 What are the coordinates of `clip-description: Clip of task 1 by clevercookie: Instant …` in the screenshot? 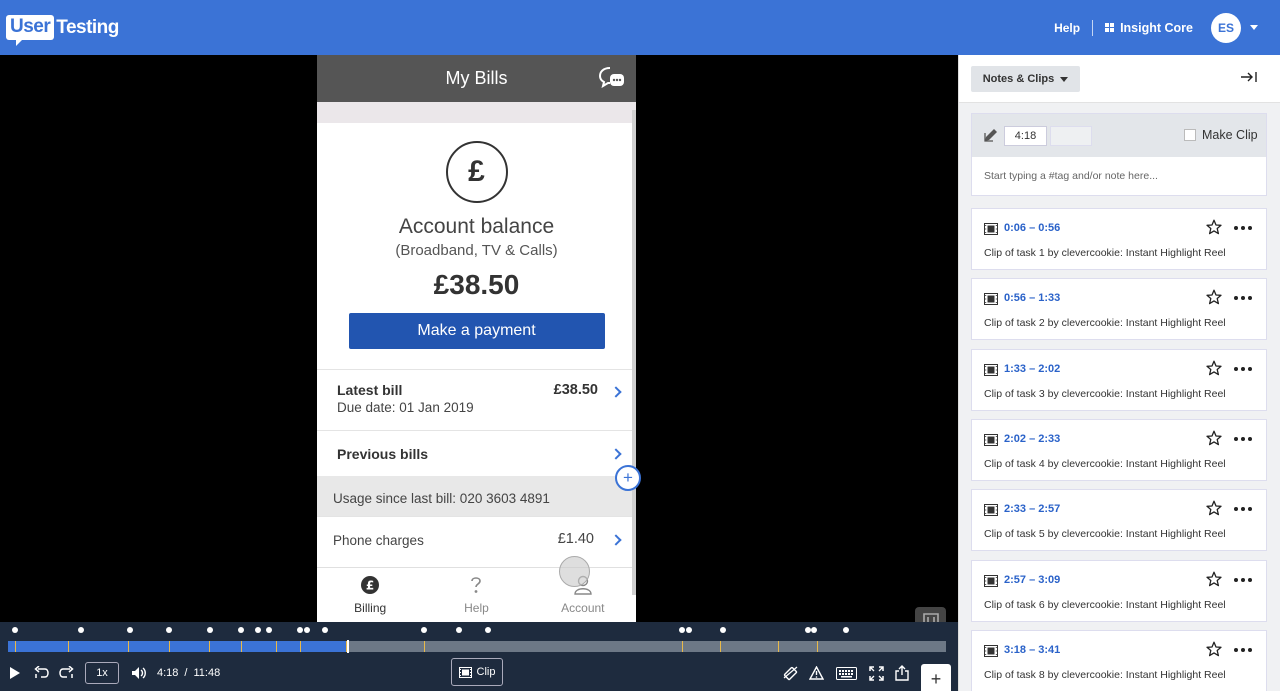 It's located at (1105, 253).